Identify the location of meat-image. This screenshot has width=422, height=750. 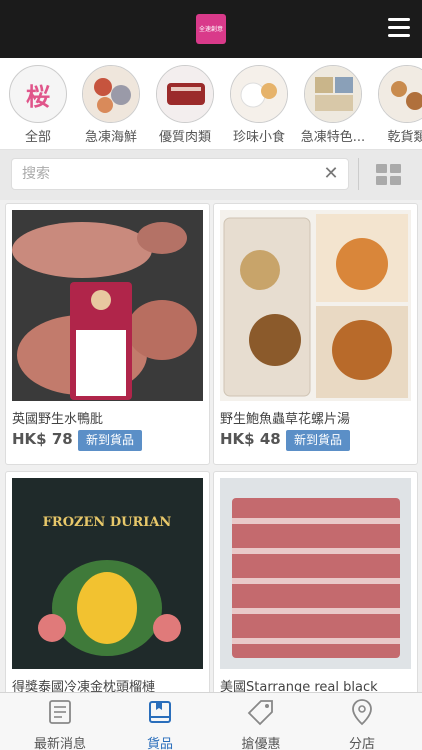
(185, 94).